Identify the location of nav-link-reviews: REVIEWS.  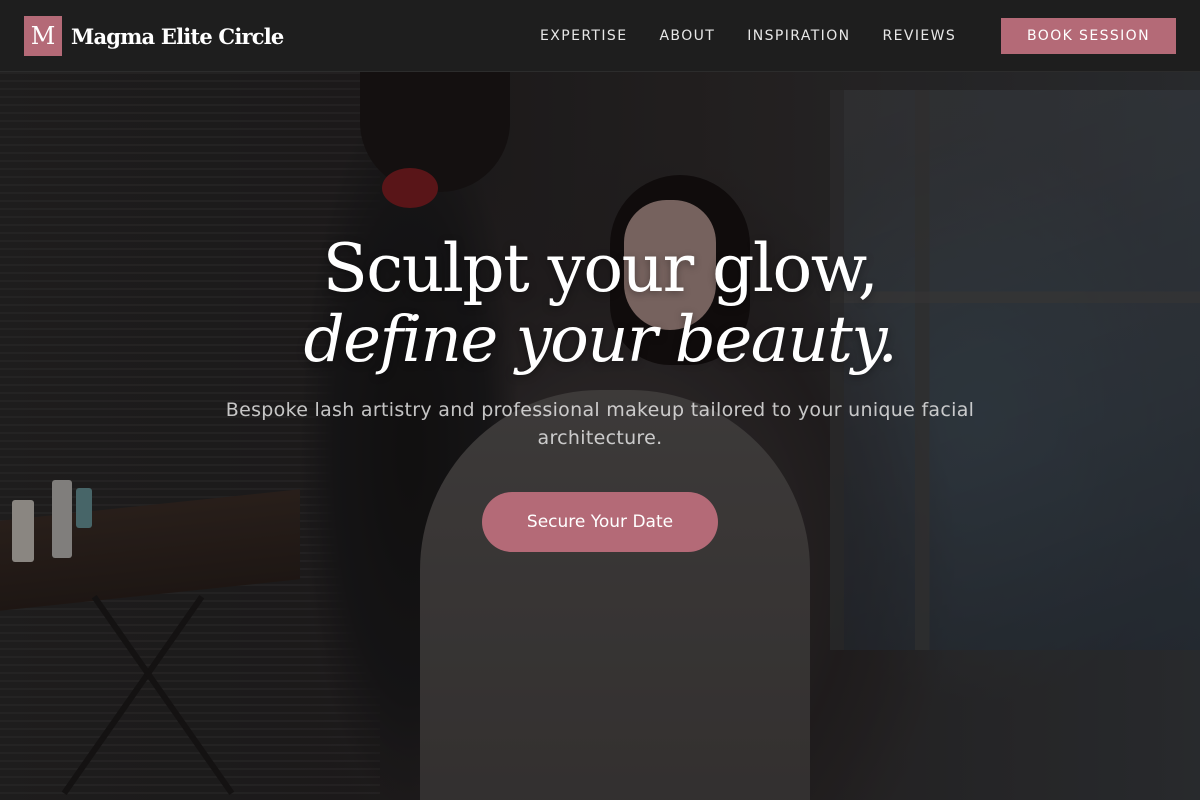
(920, 36).